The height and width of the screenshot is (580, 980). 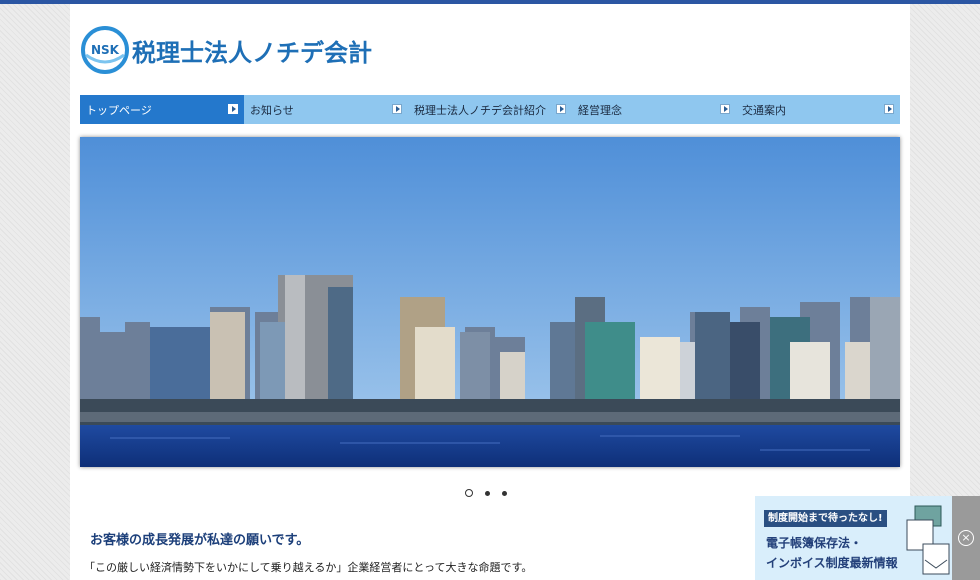 I want to click on info-banner: 制度開始まで待ったなし! 電子帳簿保存法・ インボイス制度最新情報, so click(x=853, y=538).